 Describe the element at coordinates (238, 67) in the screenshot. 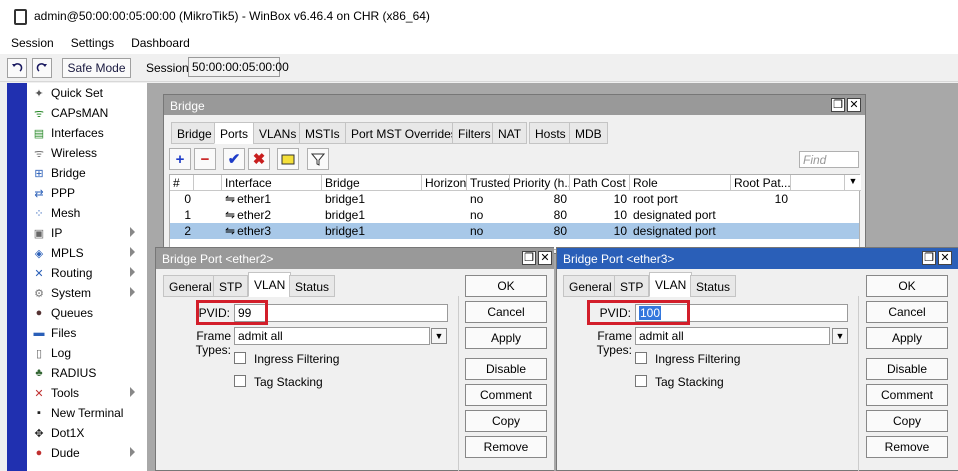

I see `session-field: 50:00:00:05:00:00` at that location.